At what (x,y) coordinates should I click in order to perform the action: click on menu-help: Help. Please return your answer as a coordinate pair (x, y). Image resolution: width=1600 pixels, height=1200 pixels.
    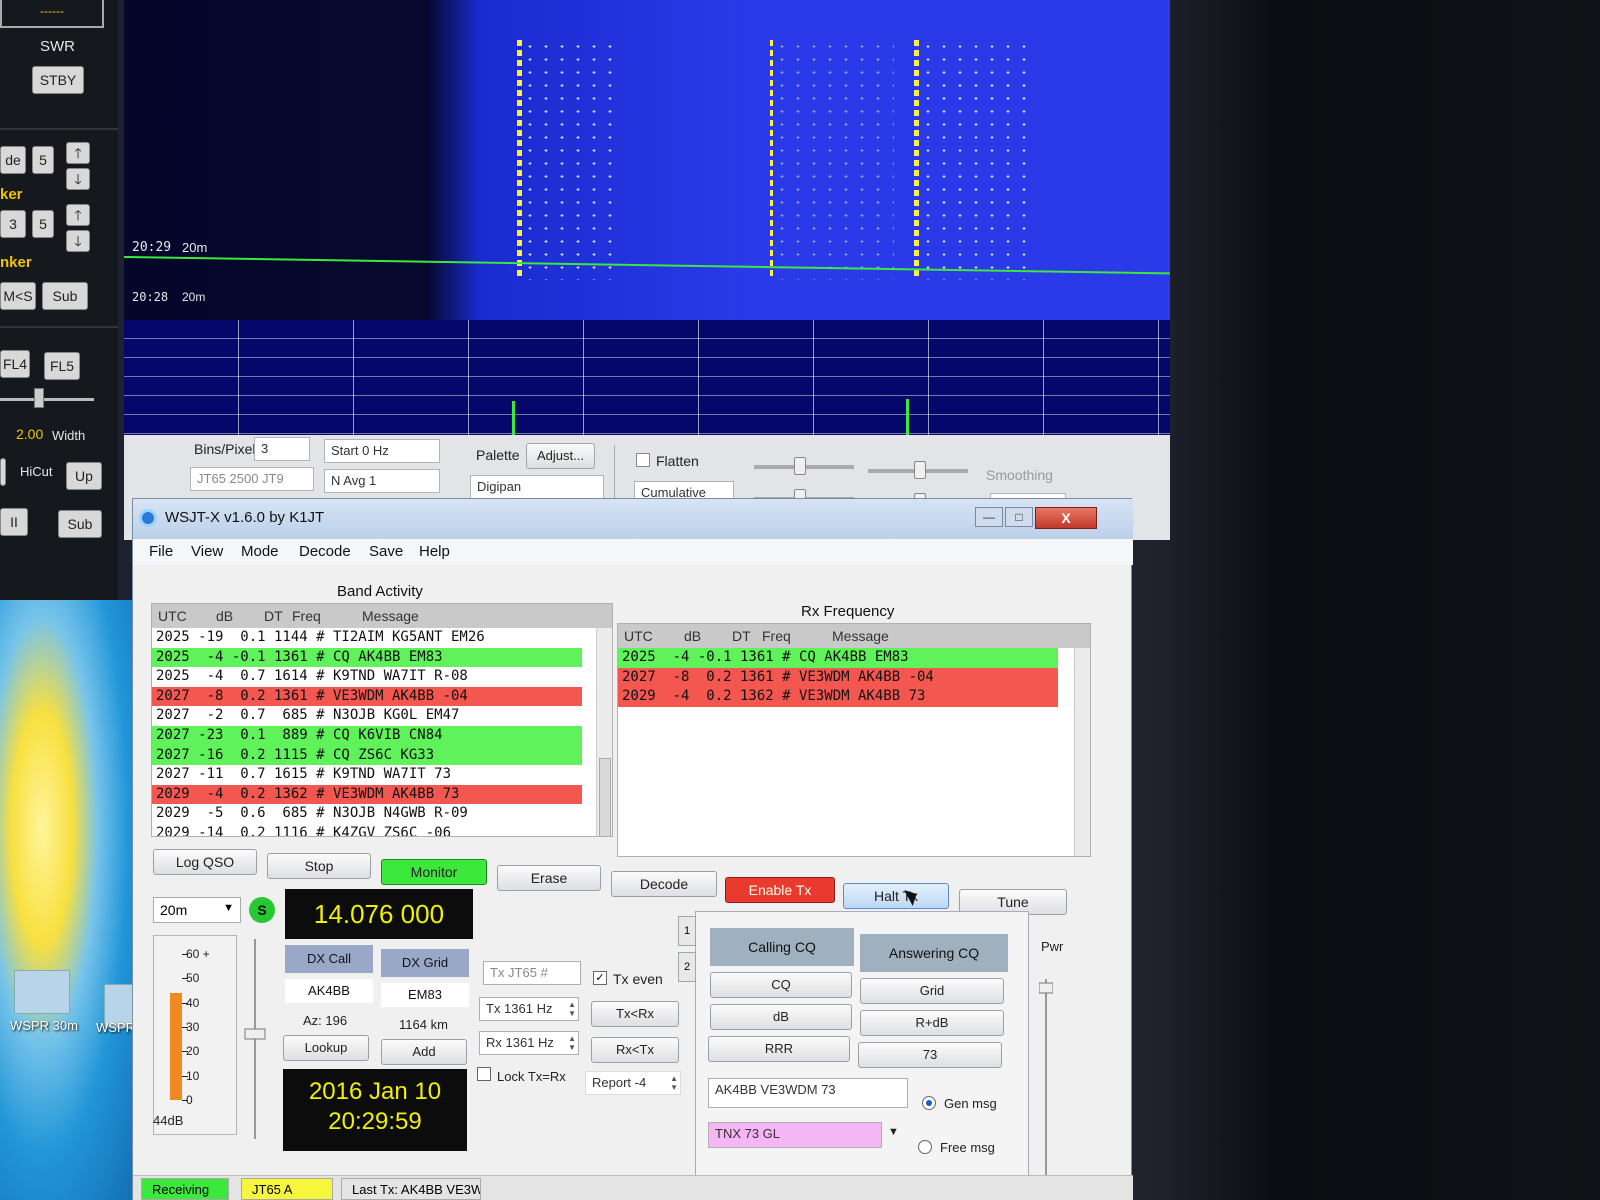
    Looking at the image, I should click on (434, 551).